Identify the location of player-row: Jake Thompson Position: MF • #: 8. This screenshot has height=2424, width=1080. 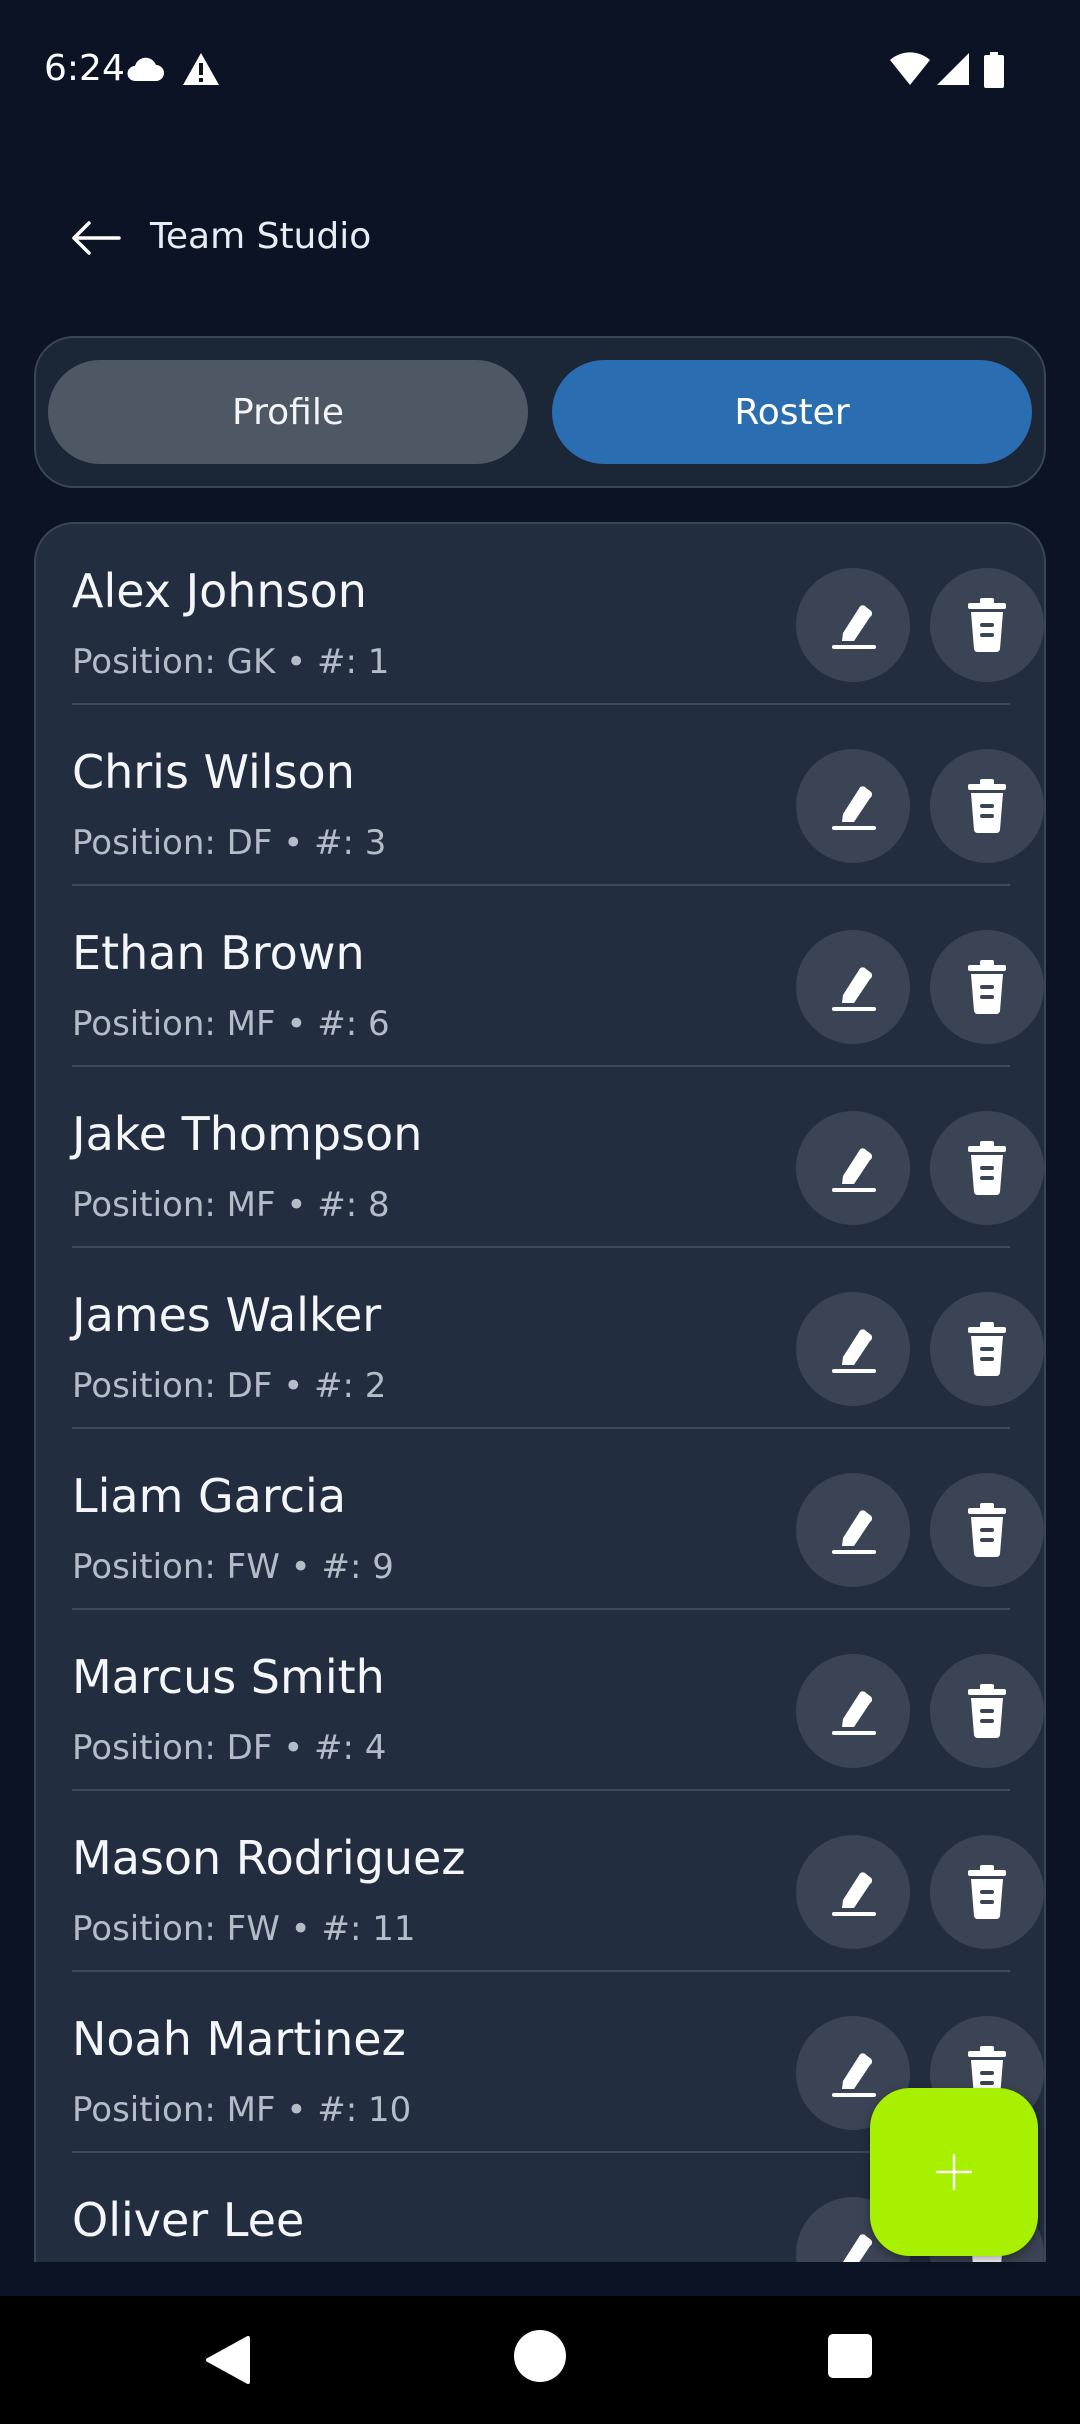
(558, 1157).